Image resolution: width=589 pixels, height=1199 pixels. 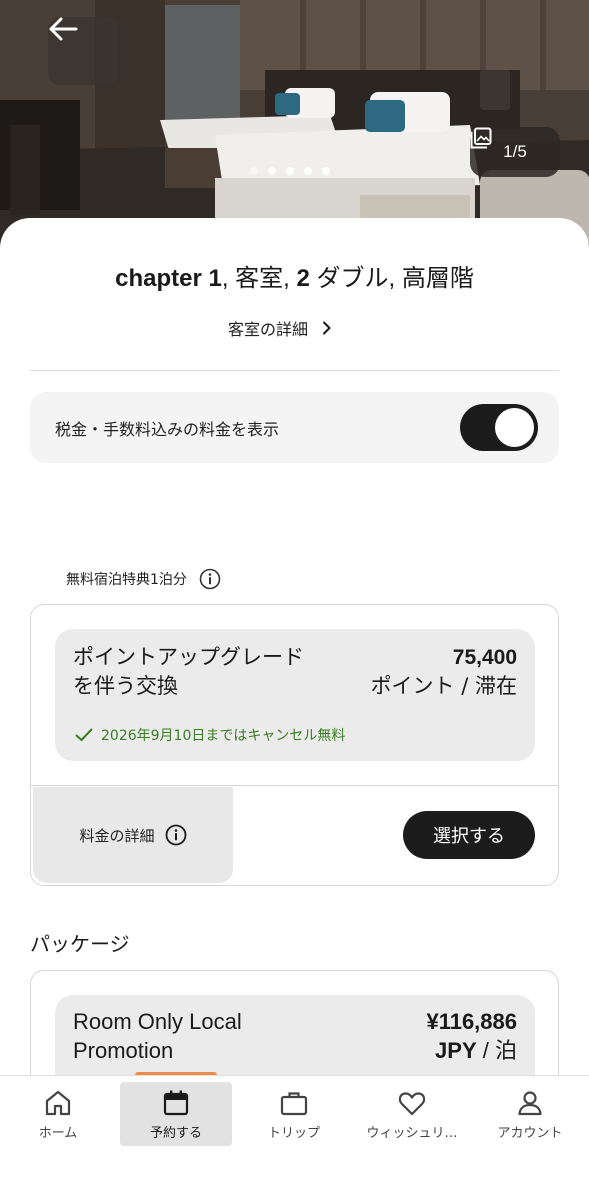 What do you see at coordinates (294, 427) in the screenshot?
I see `tax-toggle-row: 税金・手数料込みの料金を表示` at bounding box center [294, 427].